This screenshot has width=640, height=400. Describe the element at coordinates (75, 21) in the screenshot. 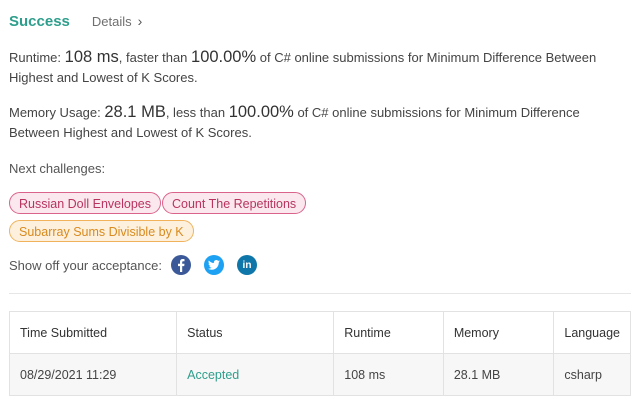

I see `result-header: Success Details ›` at that location.